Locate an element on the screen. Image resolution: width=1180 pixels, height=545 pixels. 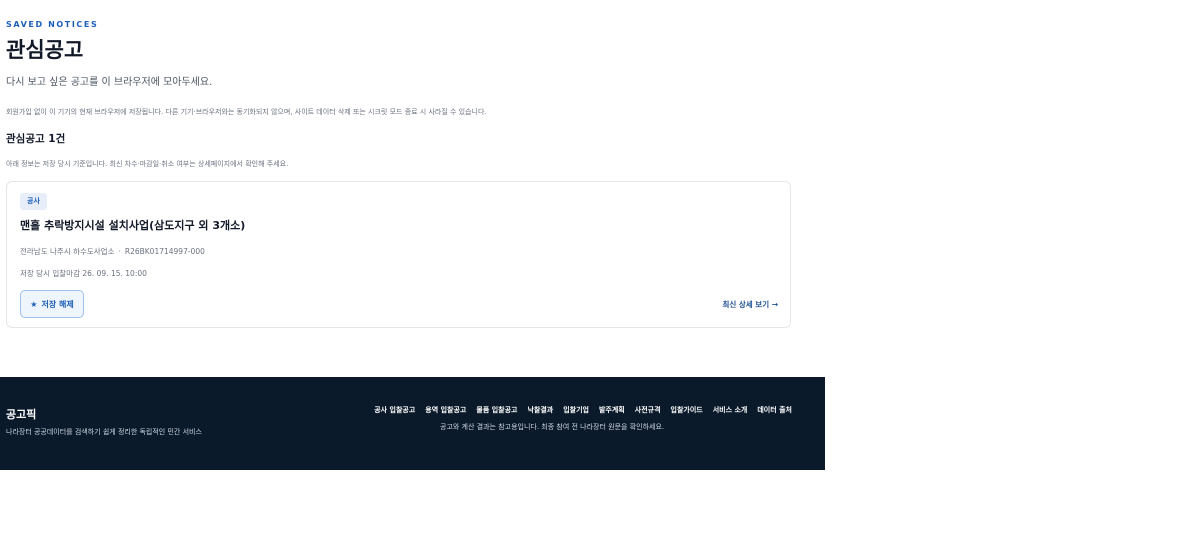
footer-link-construction-bids: 공사 입찰공고 is located at coordinates (394, 410).